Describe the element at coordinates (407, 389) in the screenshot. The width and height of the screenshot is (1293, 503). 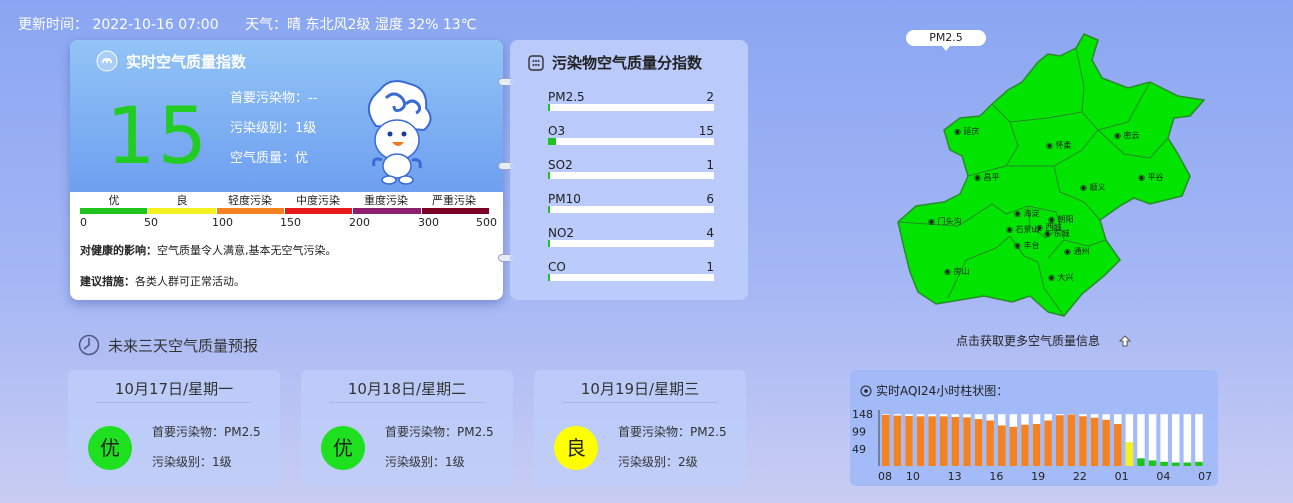
I see `forecast-date: 10月18日/星期二` at that location.